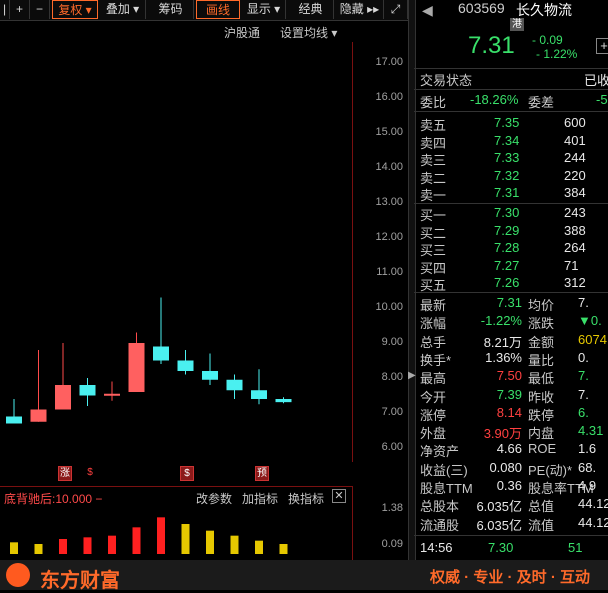 The image size is (608, 593). What do you see at coordinates (511, 214) in the screenshot?
I see `buy-row: 买一 7.30 243` at bounding box center [511, 214].